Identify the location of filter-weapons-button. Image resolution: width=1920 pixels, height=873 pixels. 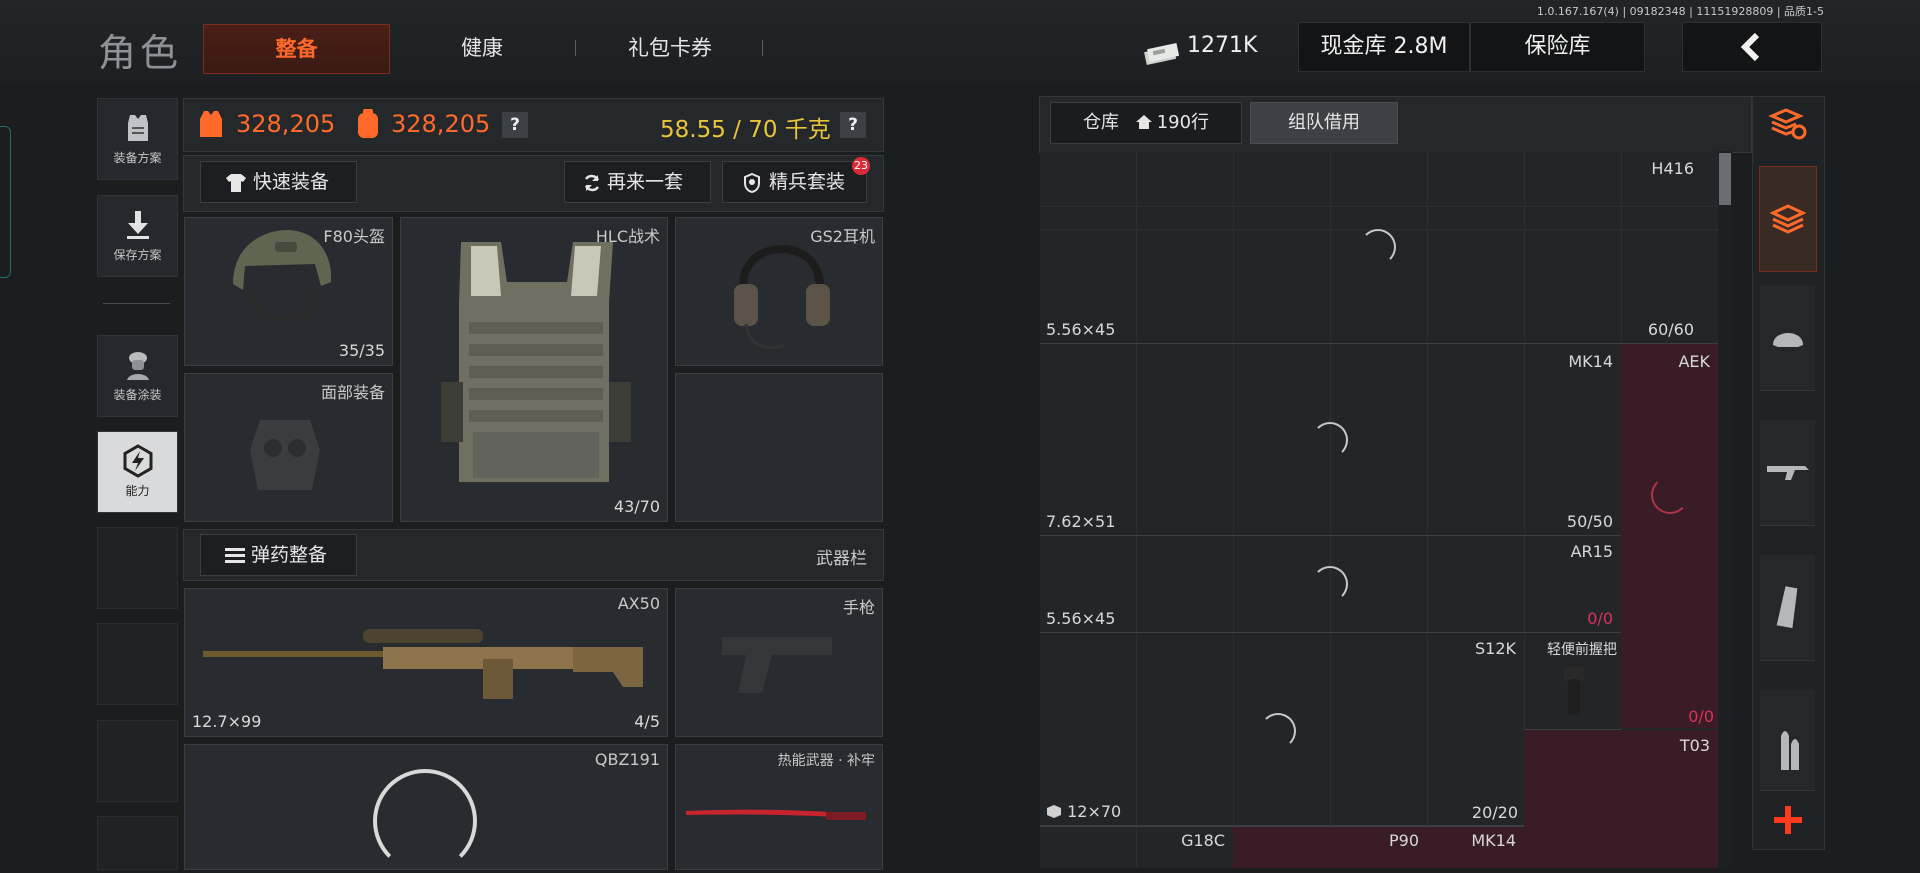
(1787, 473).